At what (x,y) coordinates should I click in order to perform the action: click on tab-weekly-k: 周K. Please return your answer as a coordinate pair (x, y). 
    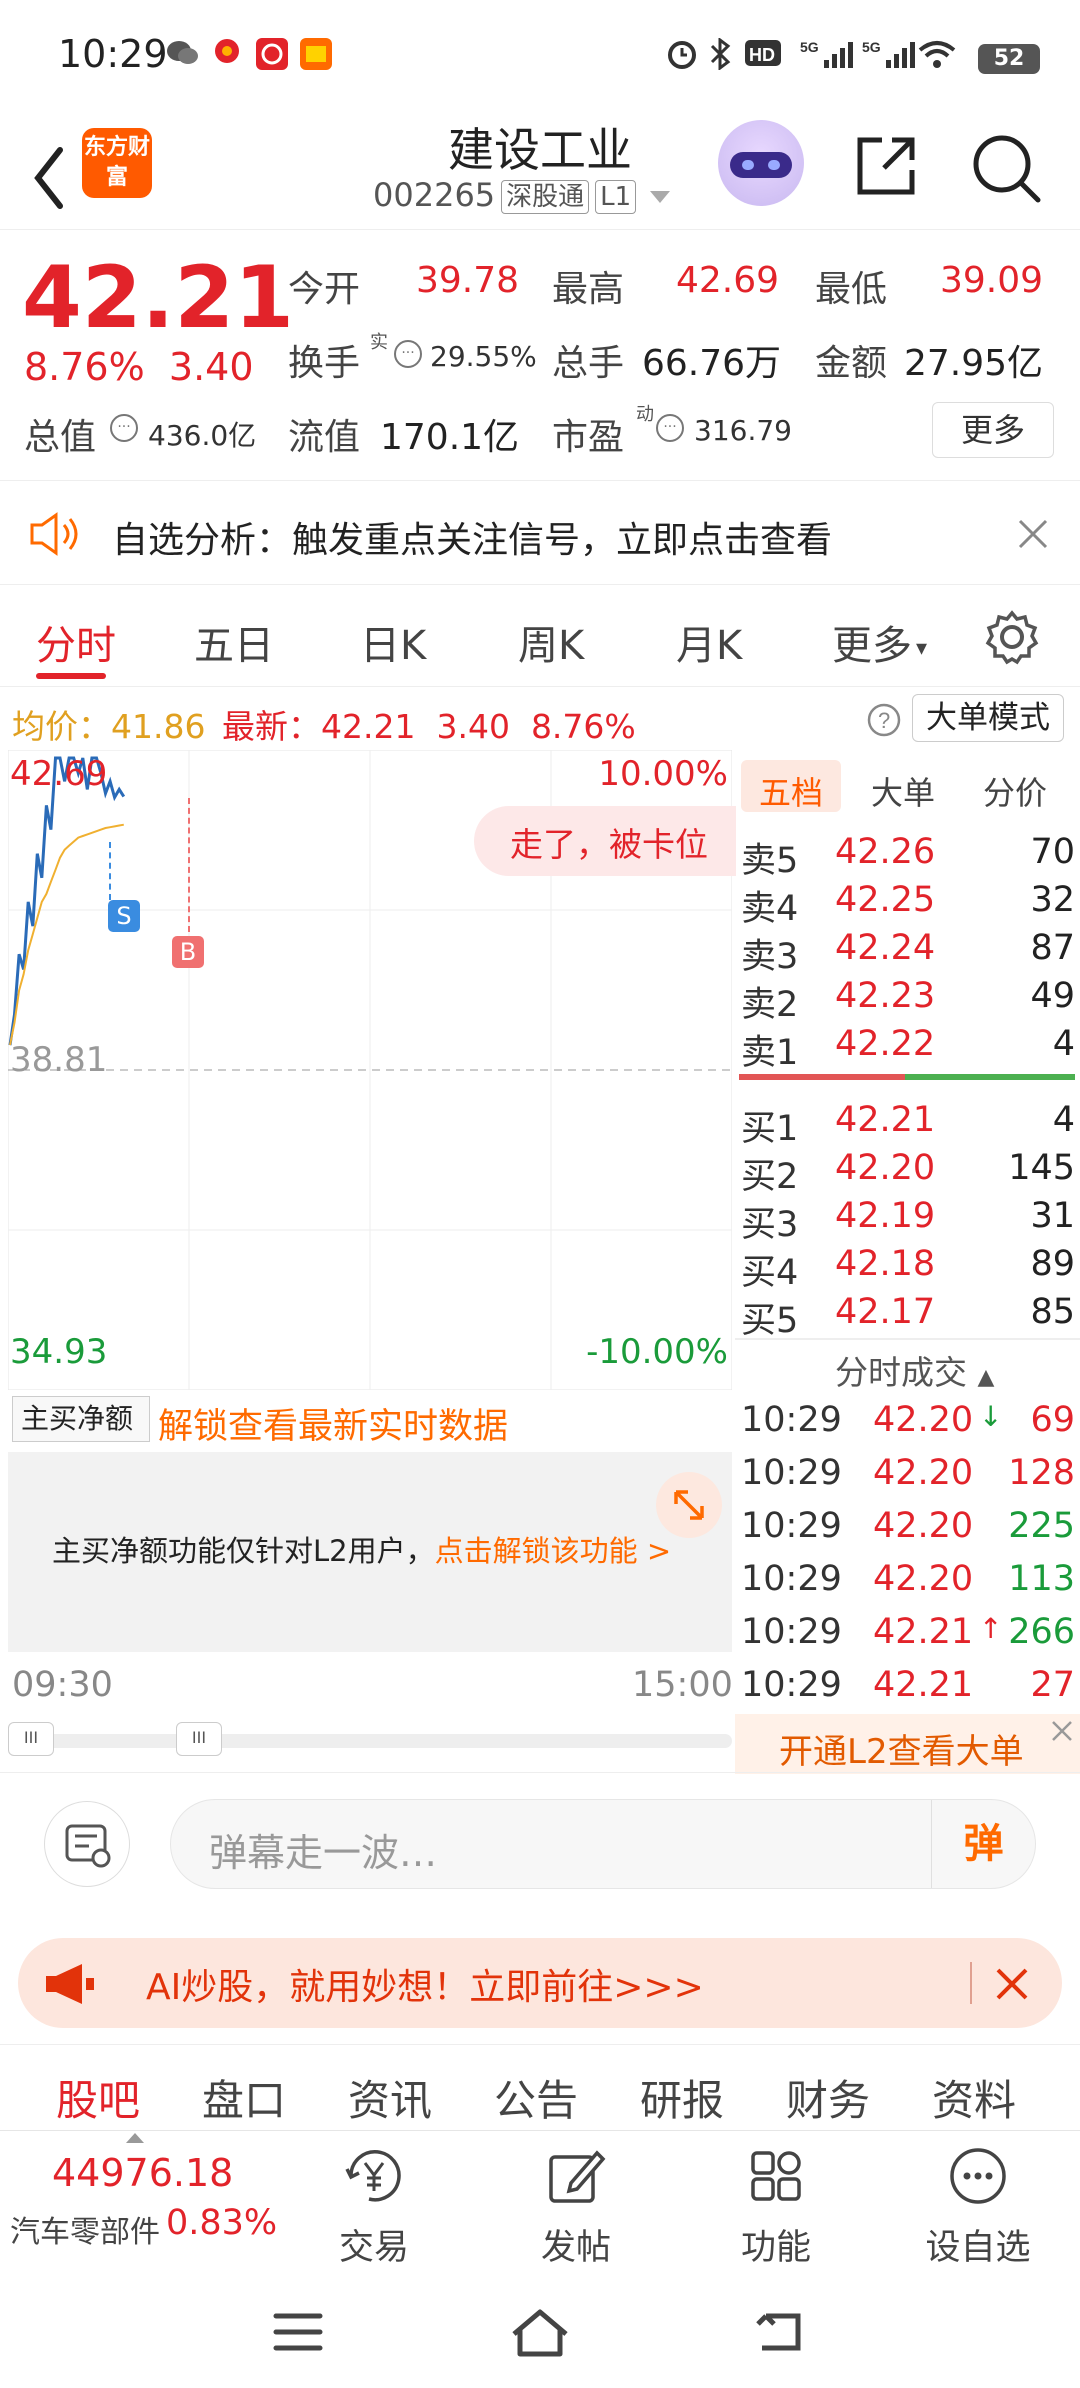
    Looking at the image, I should click on (551, 642).